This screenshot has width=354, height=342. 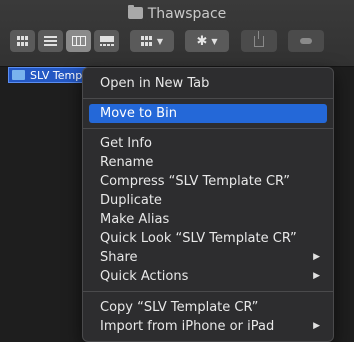 I want to click on tag-icon, so click(x=306, y=41).